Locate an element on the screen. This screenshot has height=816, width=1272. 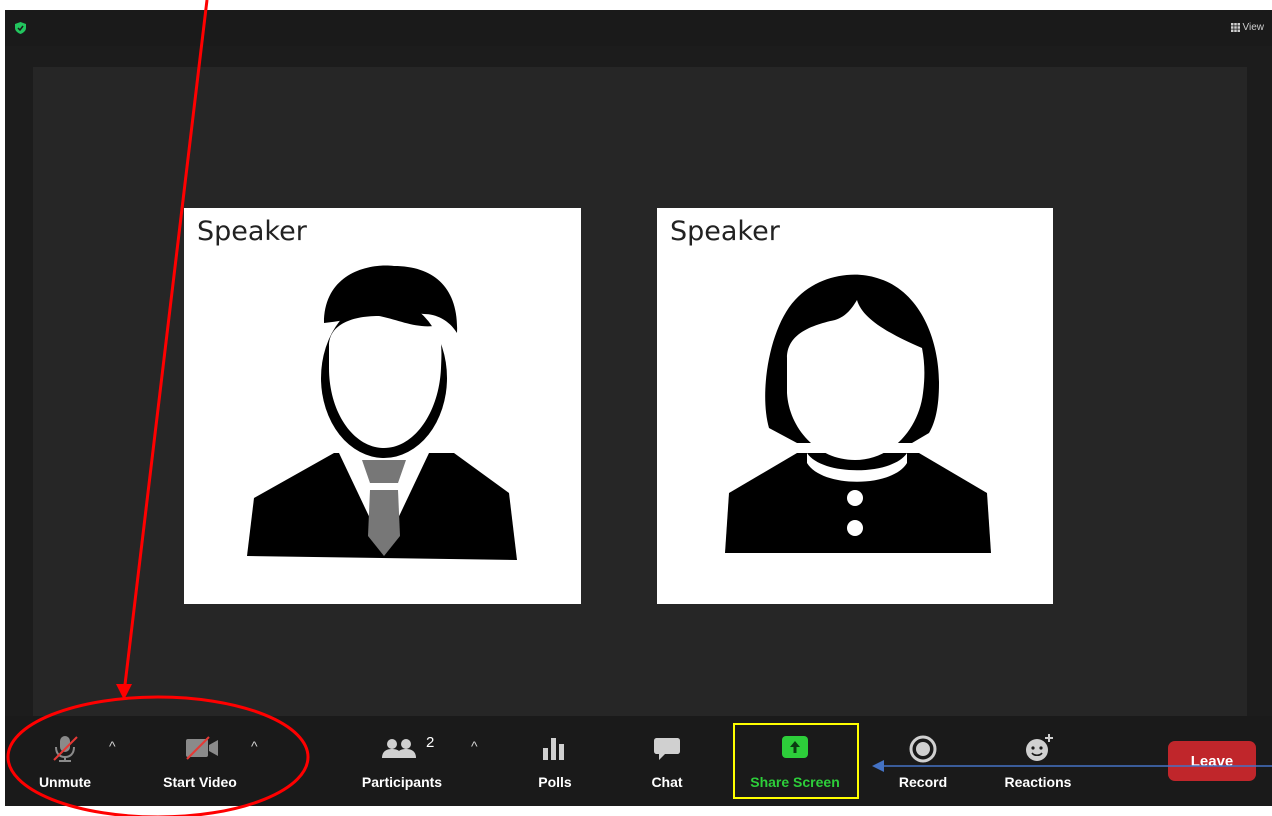
record-icon is located at coordinates (923, 749).